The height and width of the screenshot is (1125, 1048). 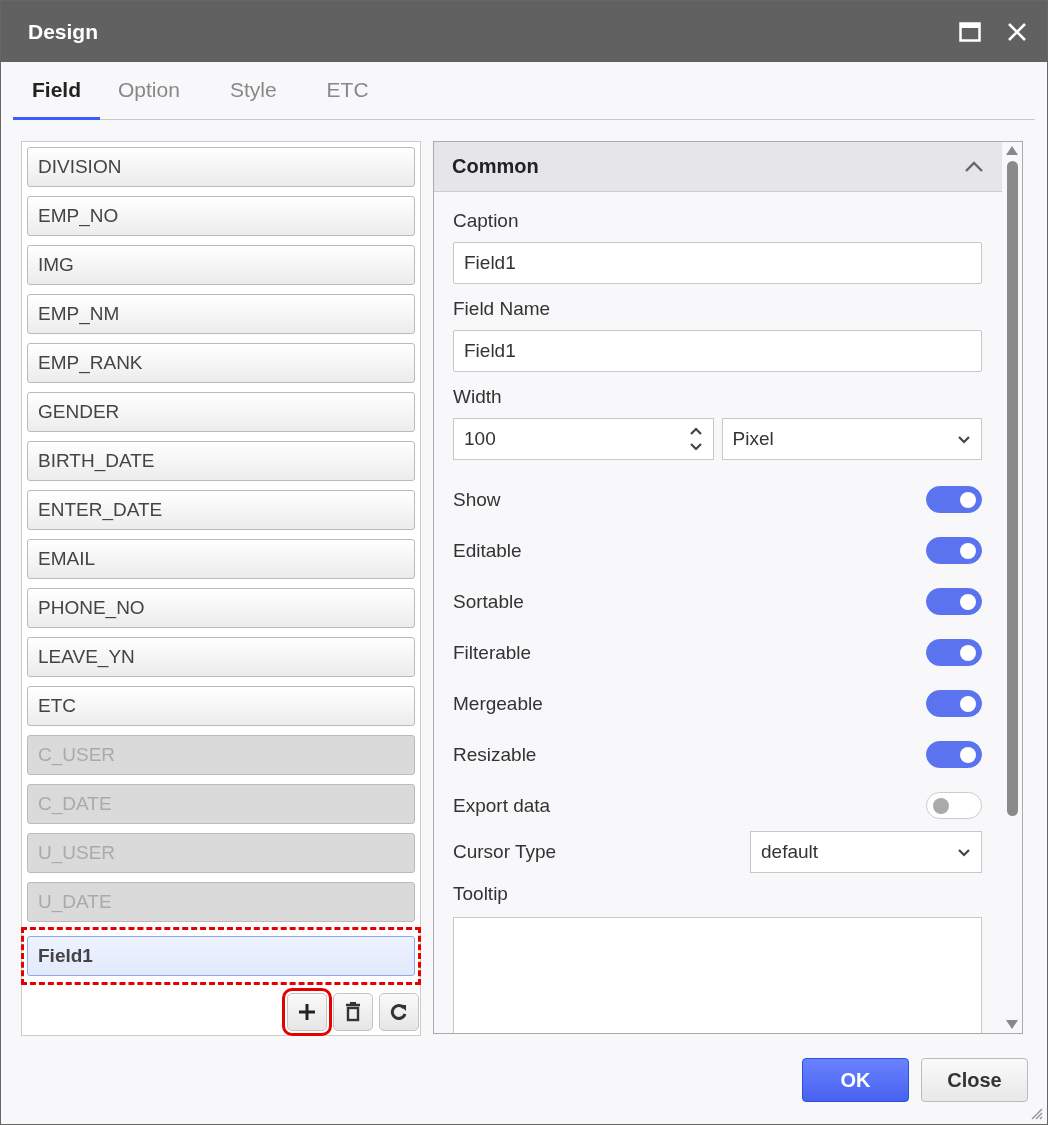 What do you see at coordinates (486, 221) in the screenshot?
I see `field-label: Caption` at bounding box center [486, 221].